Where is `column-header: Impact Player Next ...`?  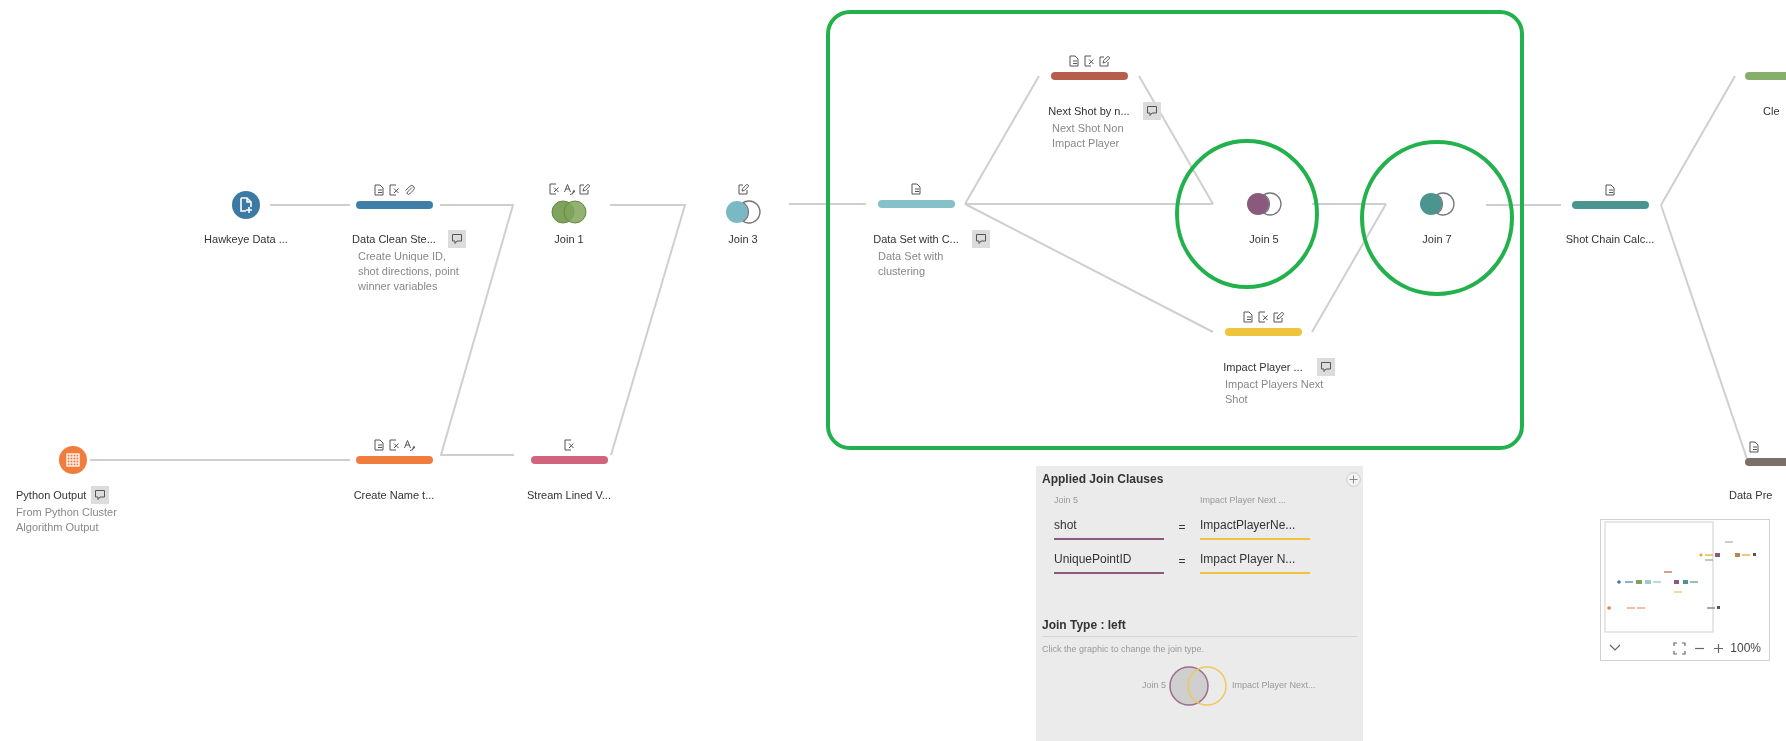 column-header: Impact Player Next ... is located at coordinates (1244, 500).